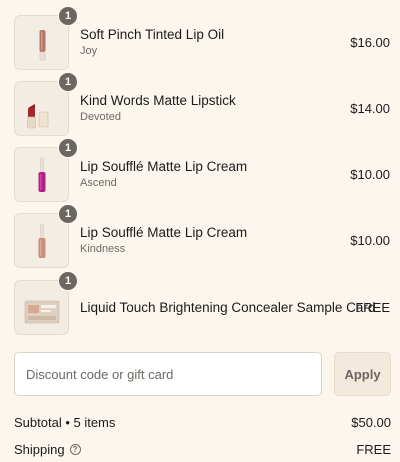 This screenshot has width=400, height=462. I want to click on shipping-value: FREE, so click(373, 449).